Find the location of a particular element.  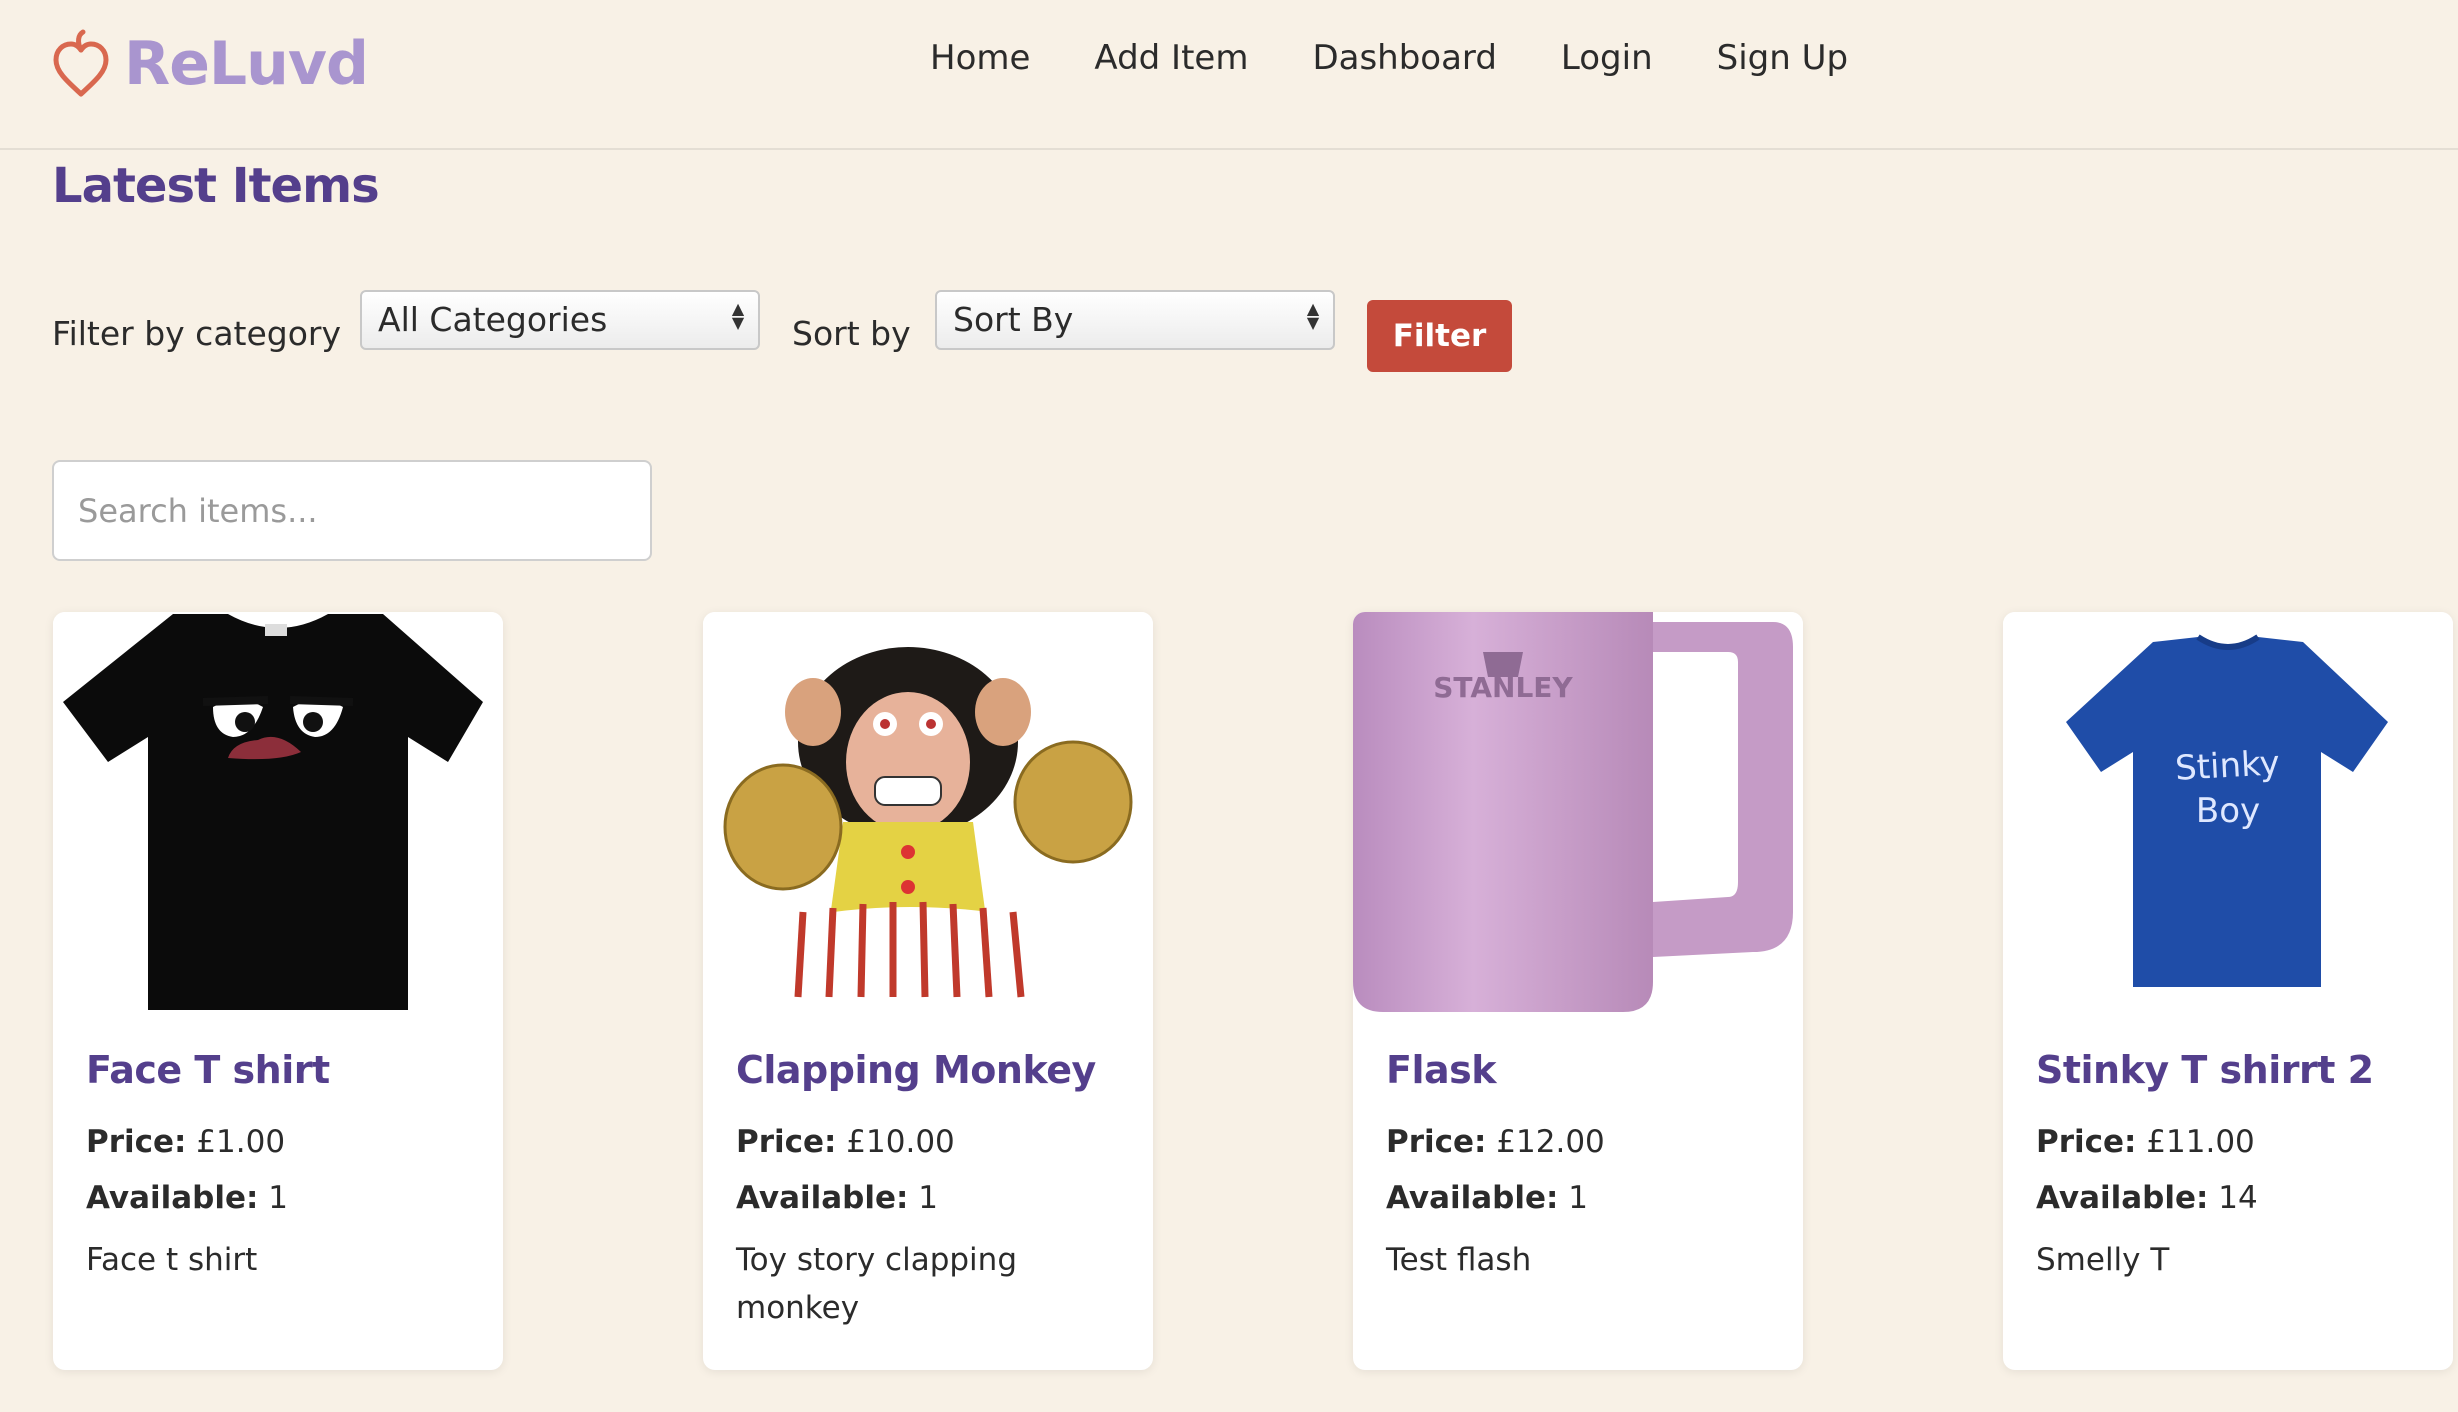

item-price: Price: £11.00 is located at coordinates (2145, 1142).